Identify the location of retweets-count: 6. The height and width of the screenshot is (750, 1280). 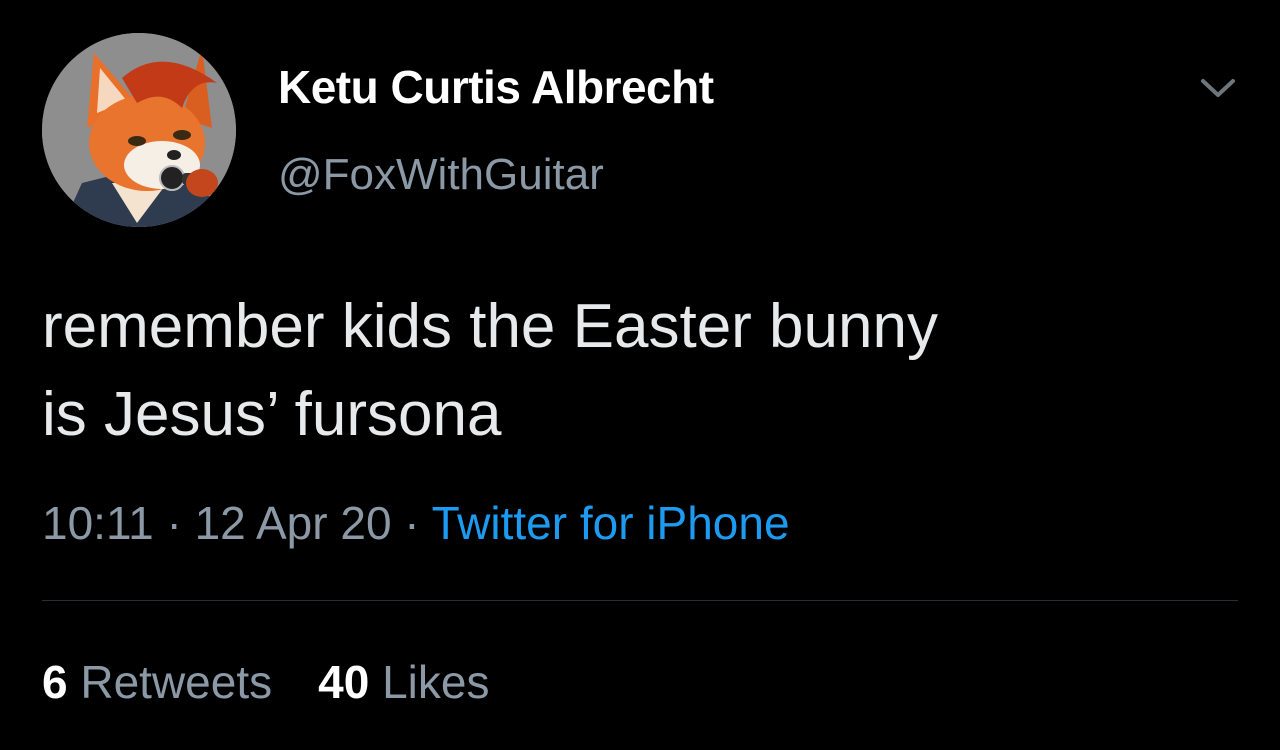
(55, 682).